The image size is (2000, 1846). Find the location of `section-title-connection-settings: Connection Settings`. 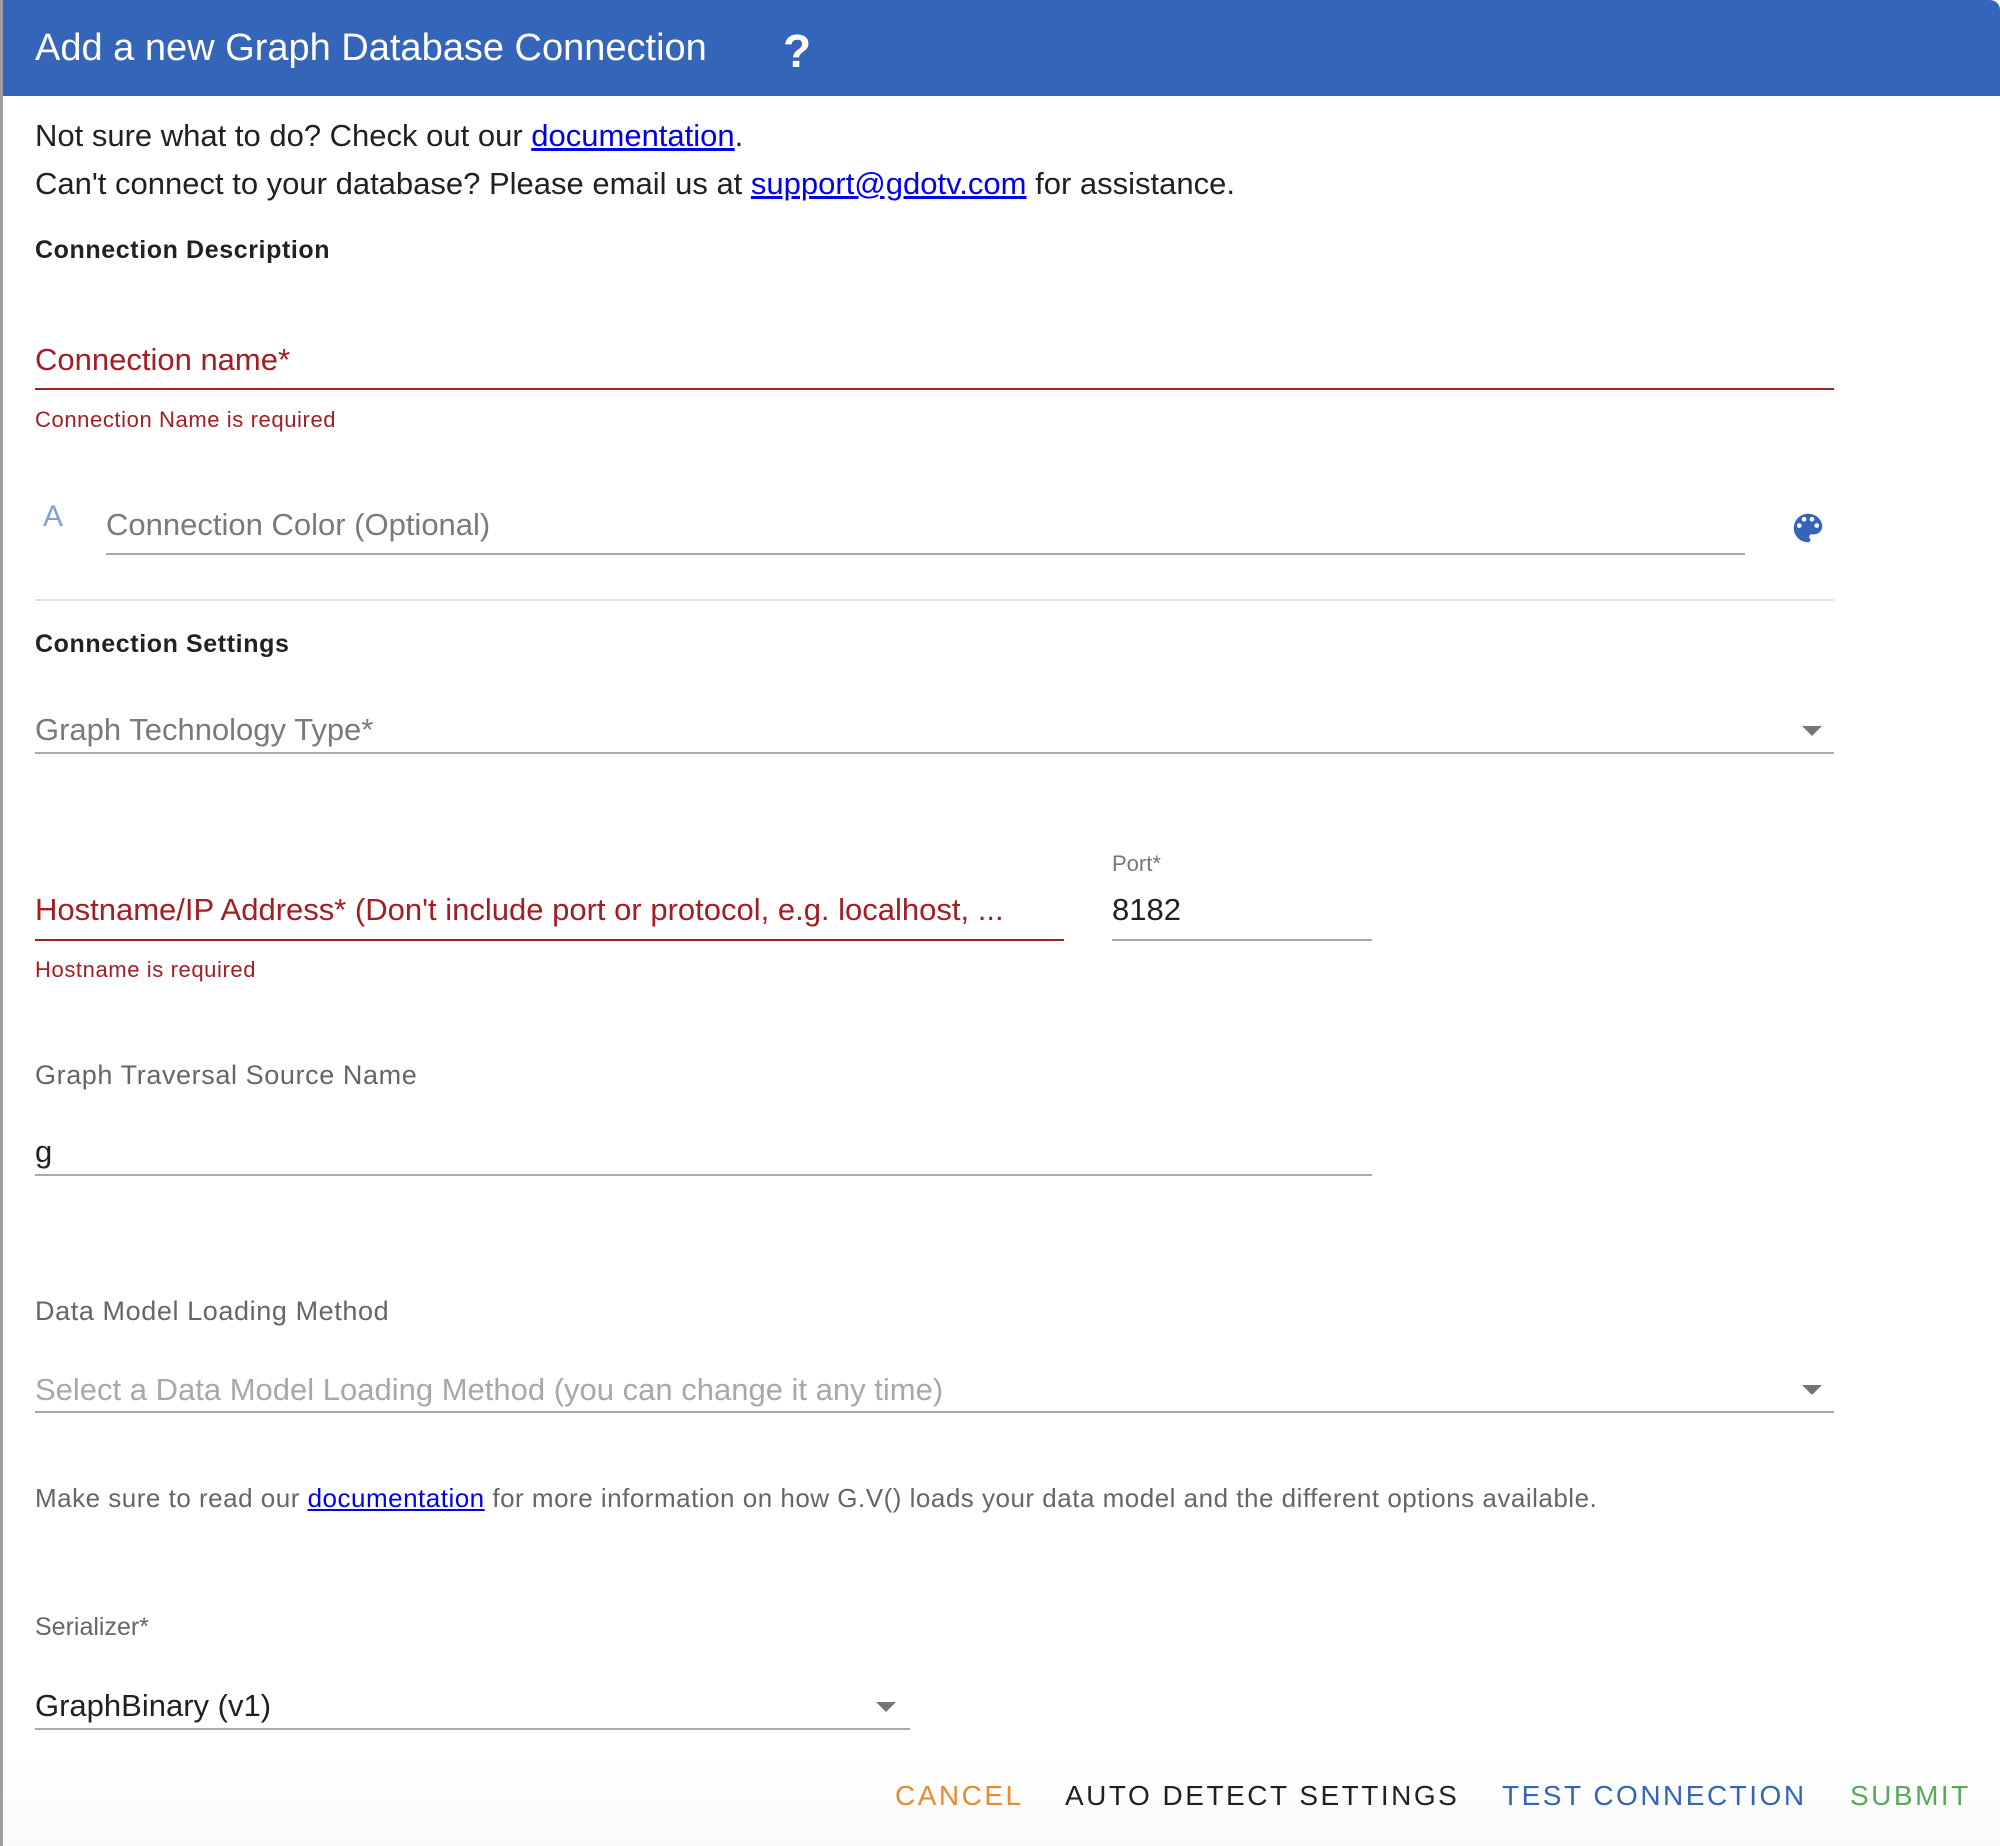

section-title-connection-settings: Connection Settings is located at coordinates (162, 644).